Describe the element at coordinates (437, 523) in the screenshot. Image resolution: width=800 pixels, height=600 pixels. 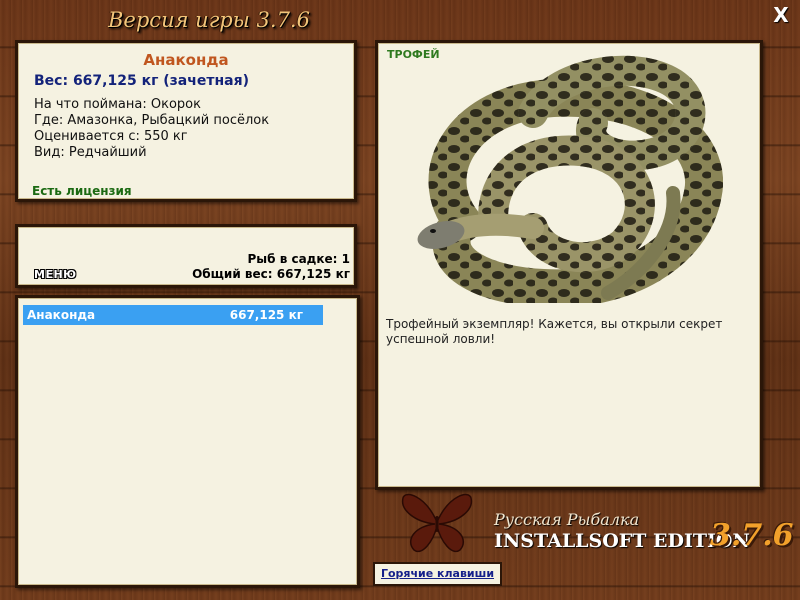
I see `butterfly-logo-icon` at that location.